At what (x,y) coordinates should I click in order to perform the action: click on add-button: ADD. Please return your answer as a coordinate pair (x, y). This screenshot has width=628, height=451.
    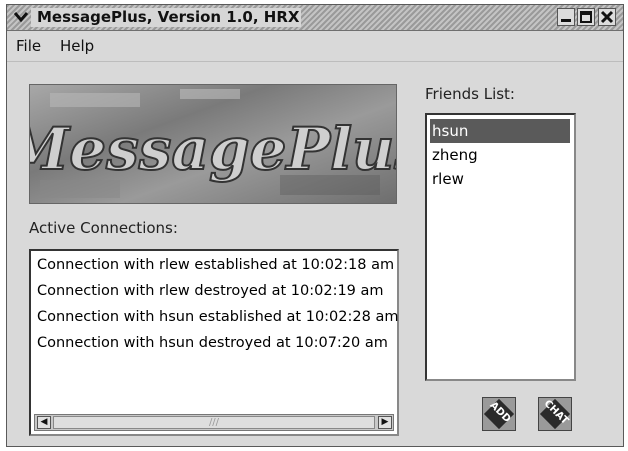
    Looking at the image, I should click on (499, 414).